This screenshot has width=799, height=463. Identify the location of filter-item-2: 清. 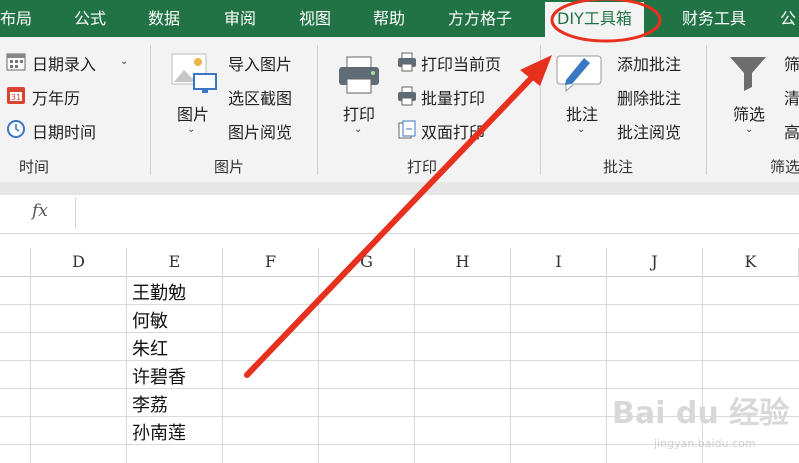
(791, 97).